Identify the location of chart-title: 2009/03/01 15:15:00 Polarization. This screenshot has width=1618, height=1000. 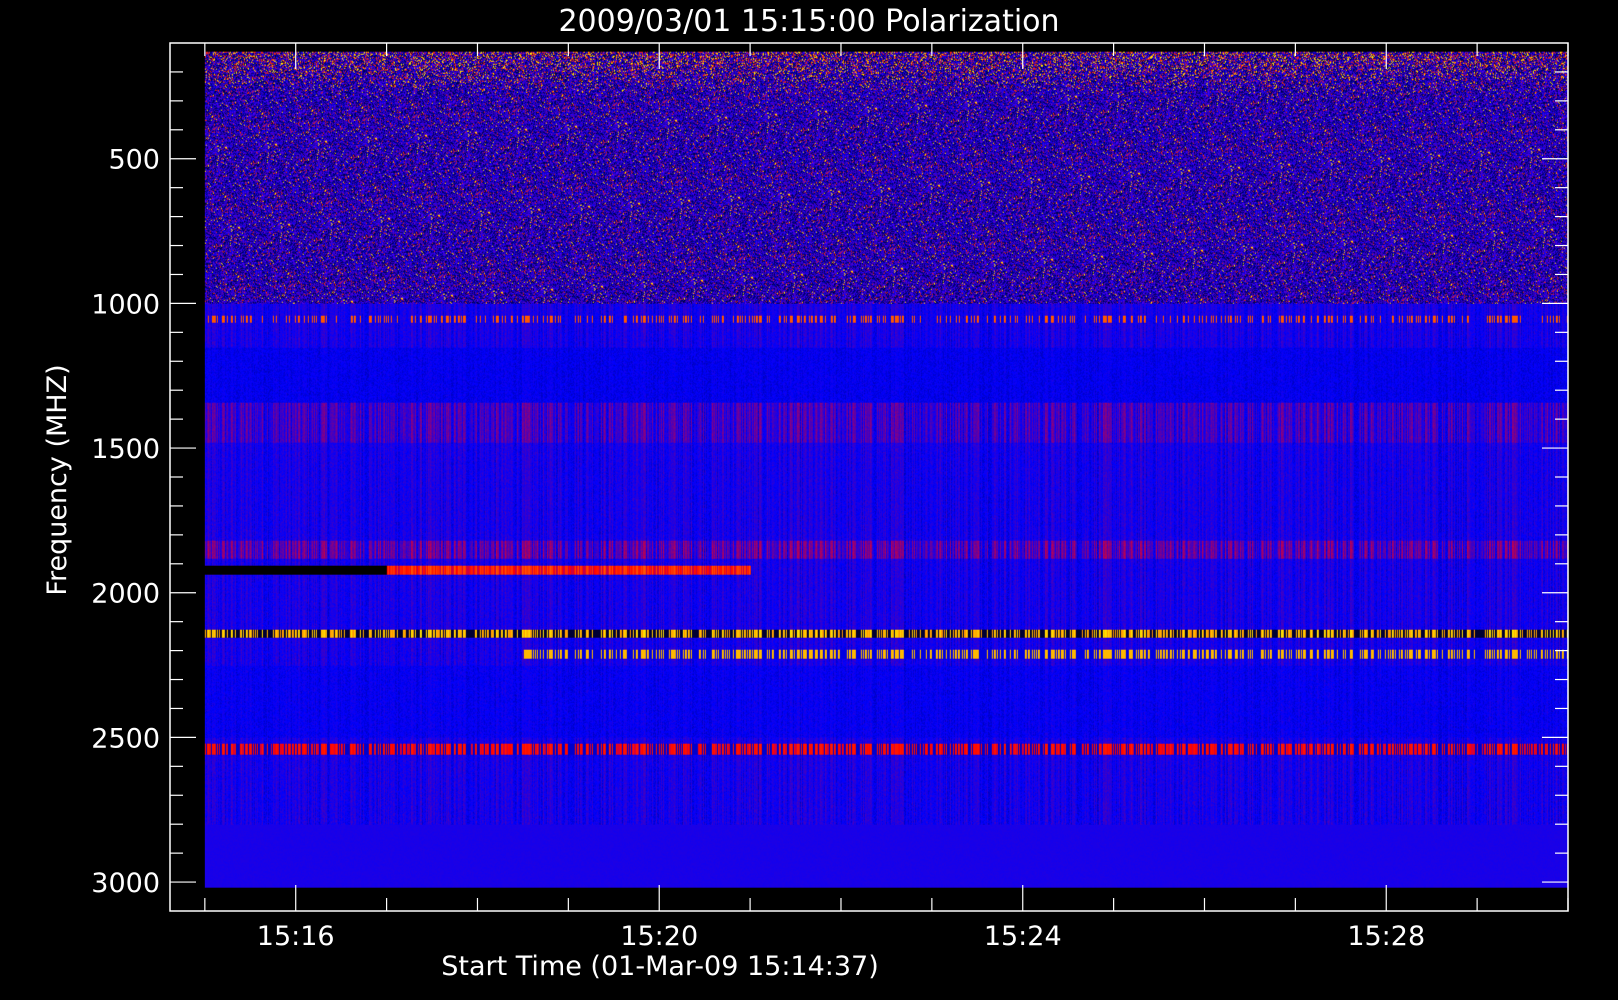
(808, 21).